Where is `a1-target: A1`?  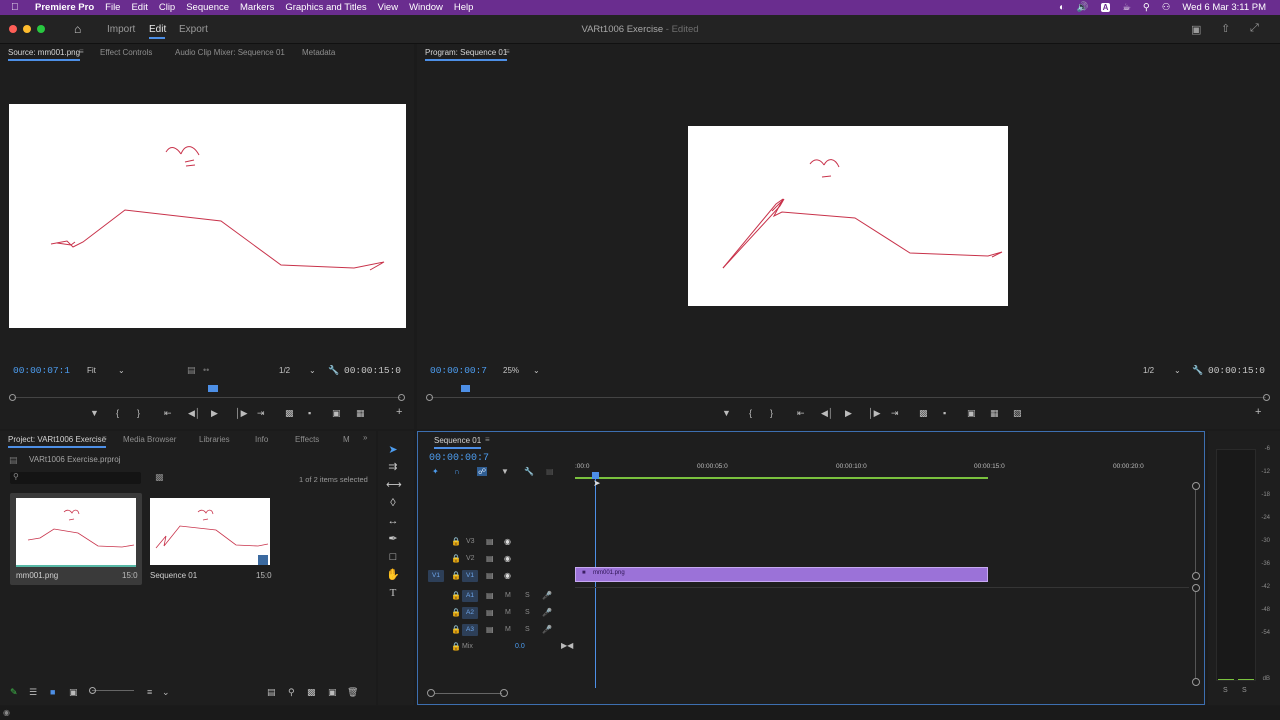
a1-target: A1 is located at coordinates (470, 596).